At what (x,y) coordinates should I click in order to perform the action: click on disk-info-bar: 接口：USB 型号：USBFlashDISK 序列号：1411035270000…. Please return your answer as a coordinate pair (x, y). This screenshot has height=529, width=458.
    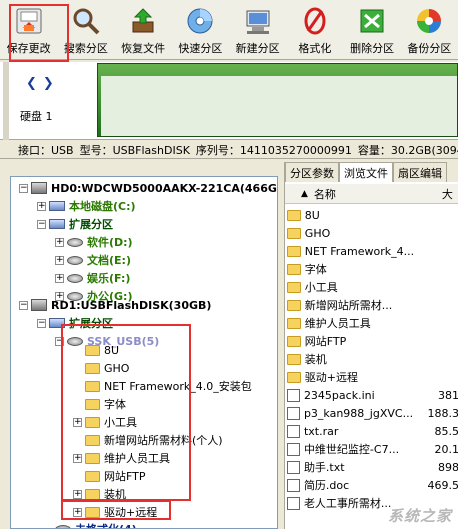
    Looking at the image, I should click on (229, 150).